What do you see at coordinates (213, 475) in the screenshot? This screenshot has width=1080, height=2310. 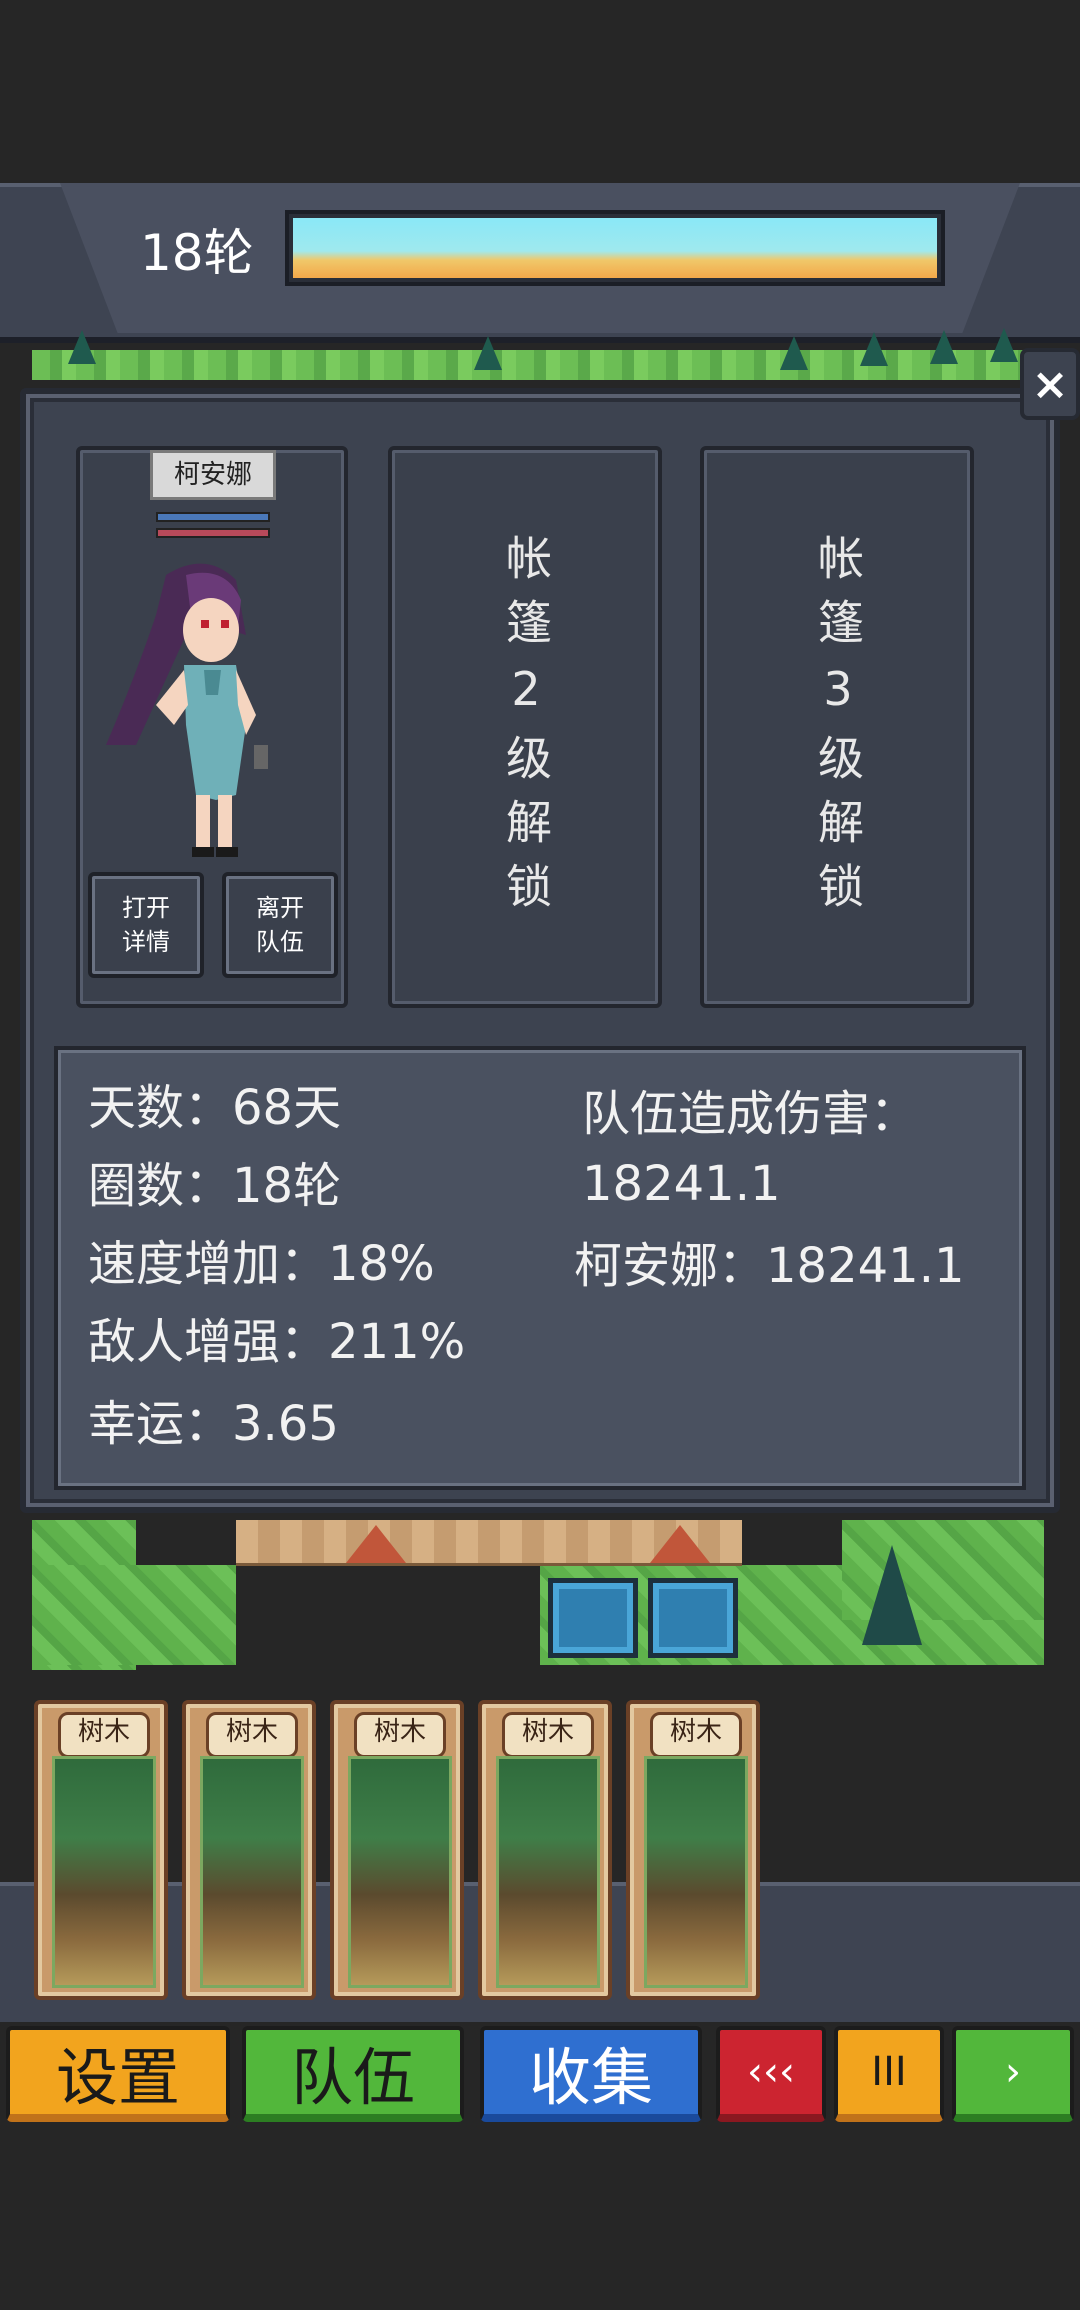 I see `character-name-tag: 柯安娜` at bounding box center [213, 475].